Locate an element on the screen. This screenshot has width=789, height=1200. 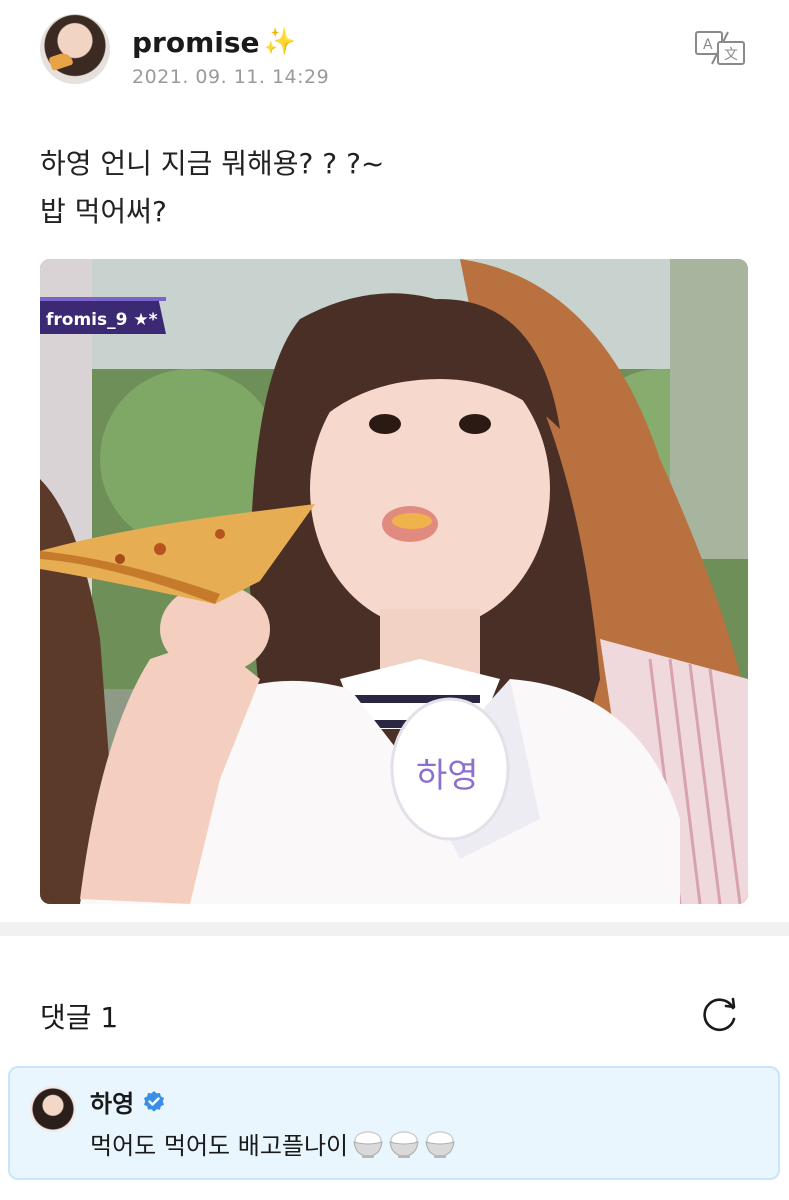
svg-text: 文 is located at coordinates (731, 55).